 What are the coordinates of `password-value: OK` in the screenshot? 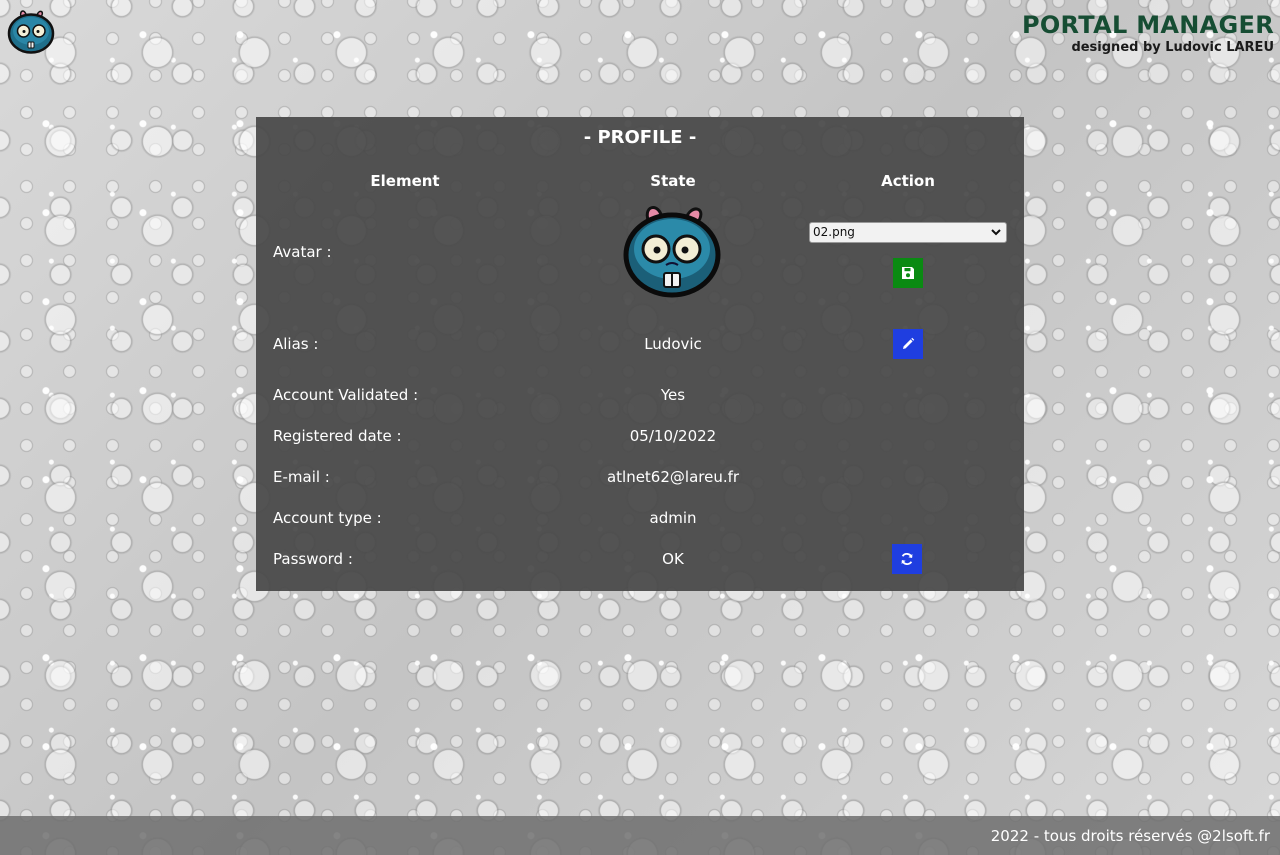 It's located at (673, 559).